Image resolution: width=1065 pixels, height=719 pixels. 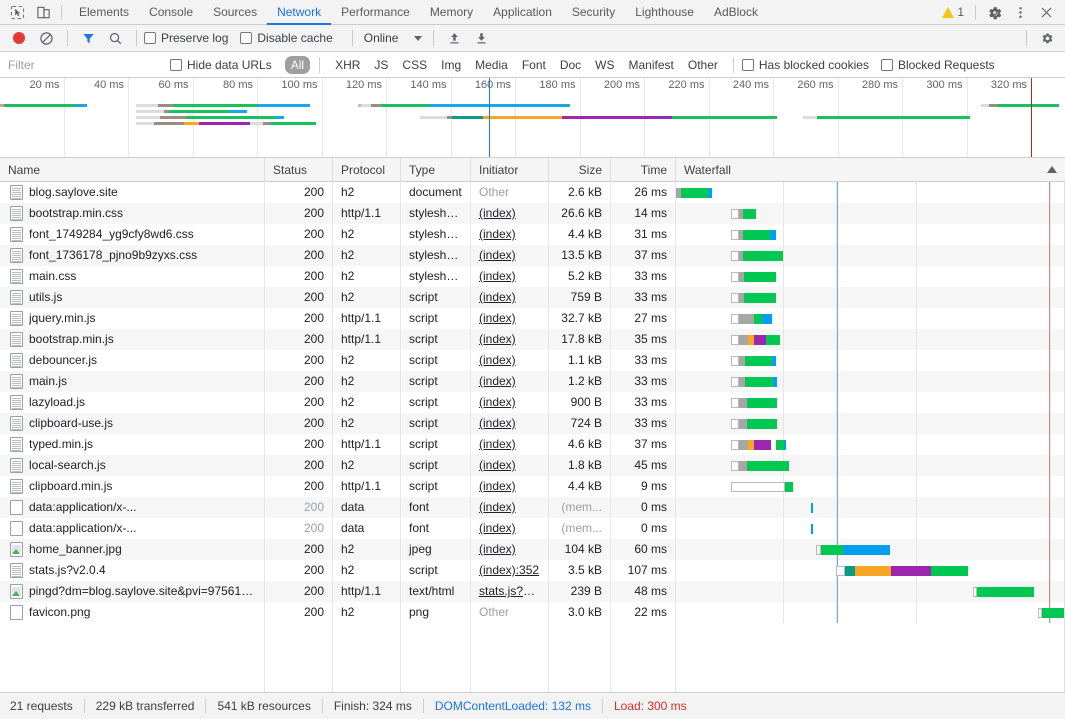 I want to click on cell-name: jquery.min.js, so click(x=132, y=318).